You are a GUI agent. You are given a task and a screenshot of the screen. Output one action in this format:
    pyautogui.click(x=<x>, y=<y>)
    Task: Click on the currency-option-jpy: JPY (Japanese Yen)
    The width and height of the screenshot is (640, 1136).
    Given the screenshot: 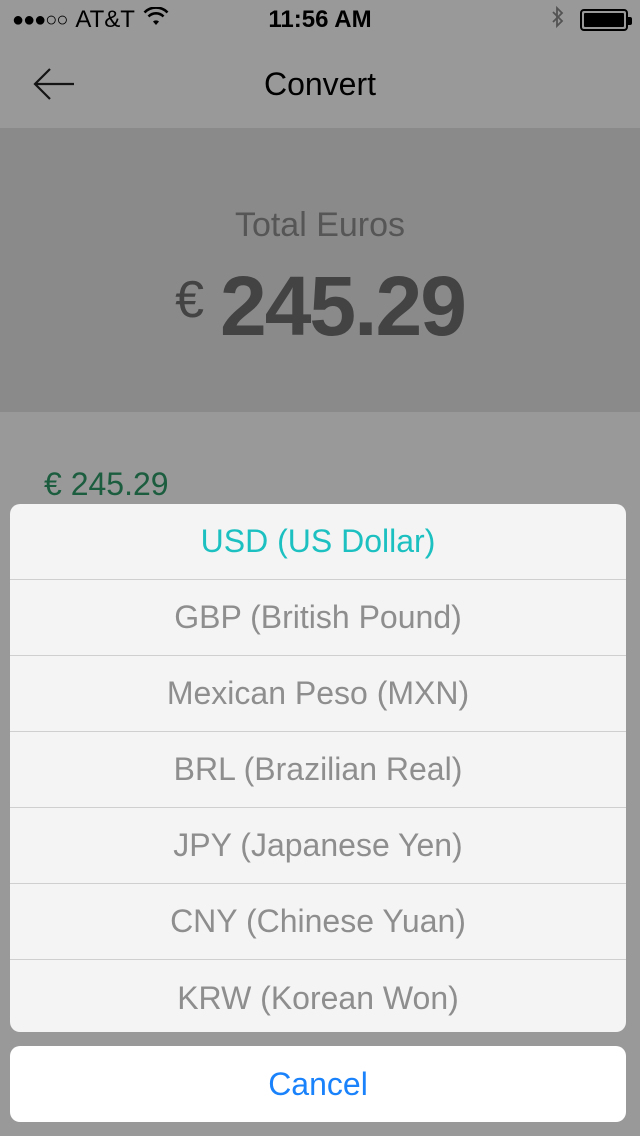 What is the action you would take?
    pyautogui.click(x=318, y=846)
    